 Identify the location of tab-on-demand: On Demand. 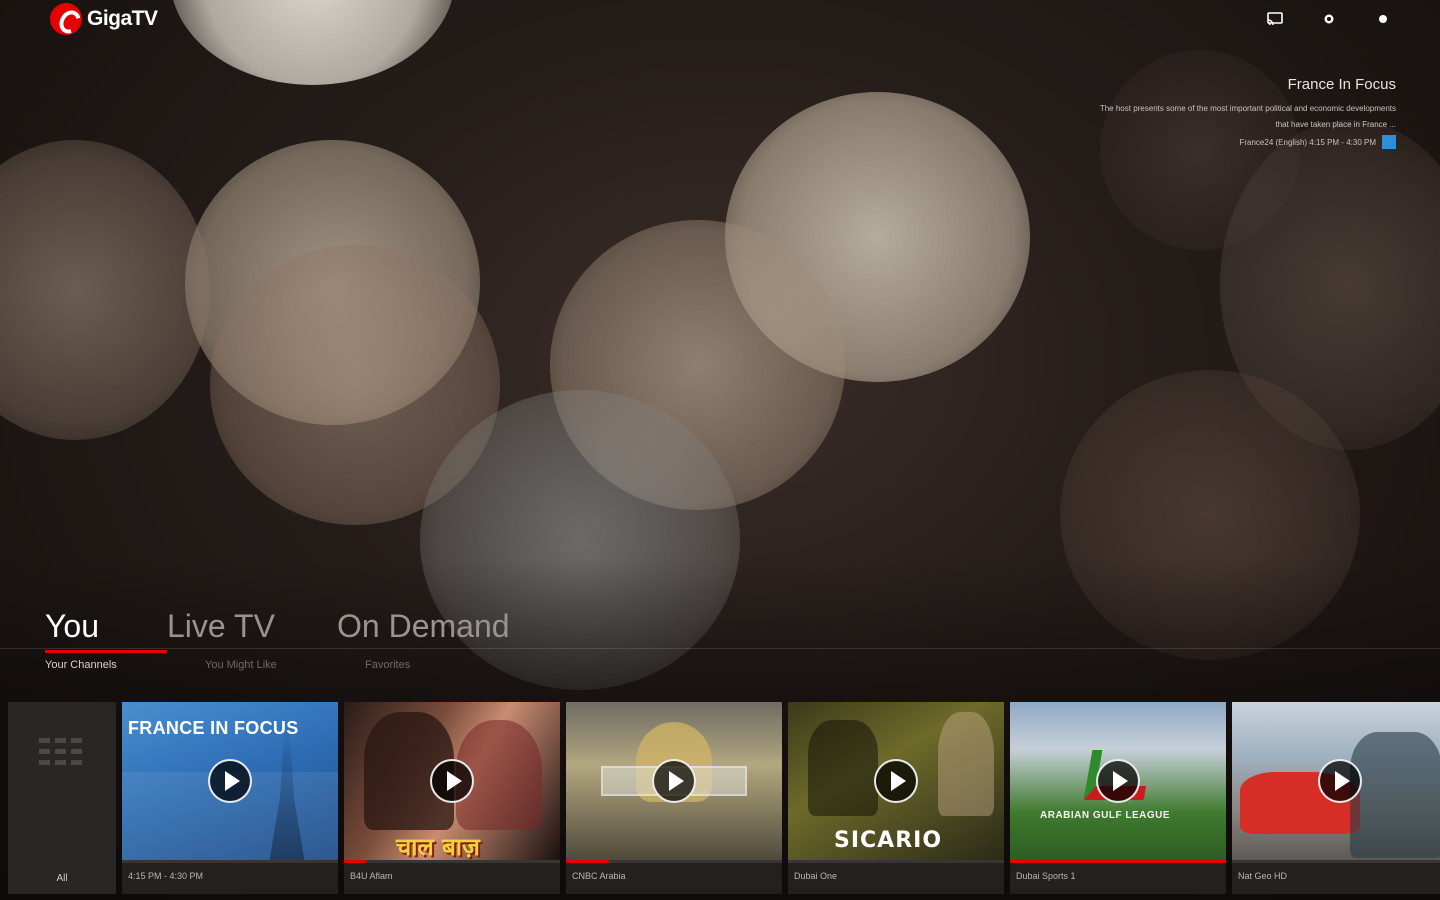
(423, 626).